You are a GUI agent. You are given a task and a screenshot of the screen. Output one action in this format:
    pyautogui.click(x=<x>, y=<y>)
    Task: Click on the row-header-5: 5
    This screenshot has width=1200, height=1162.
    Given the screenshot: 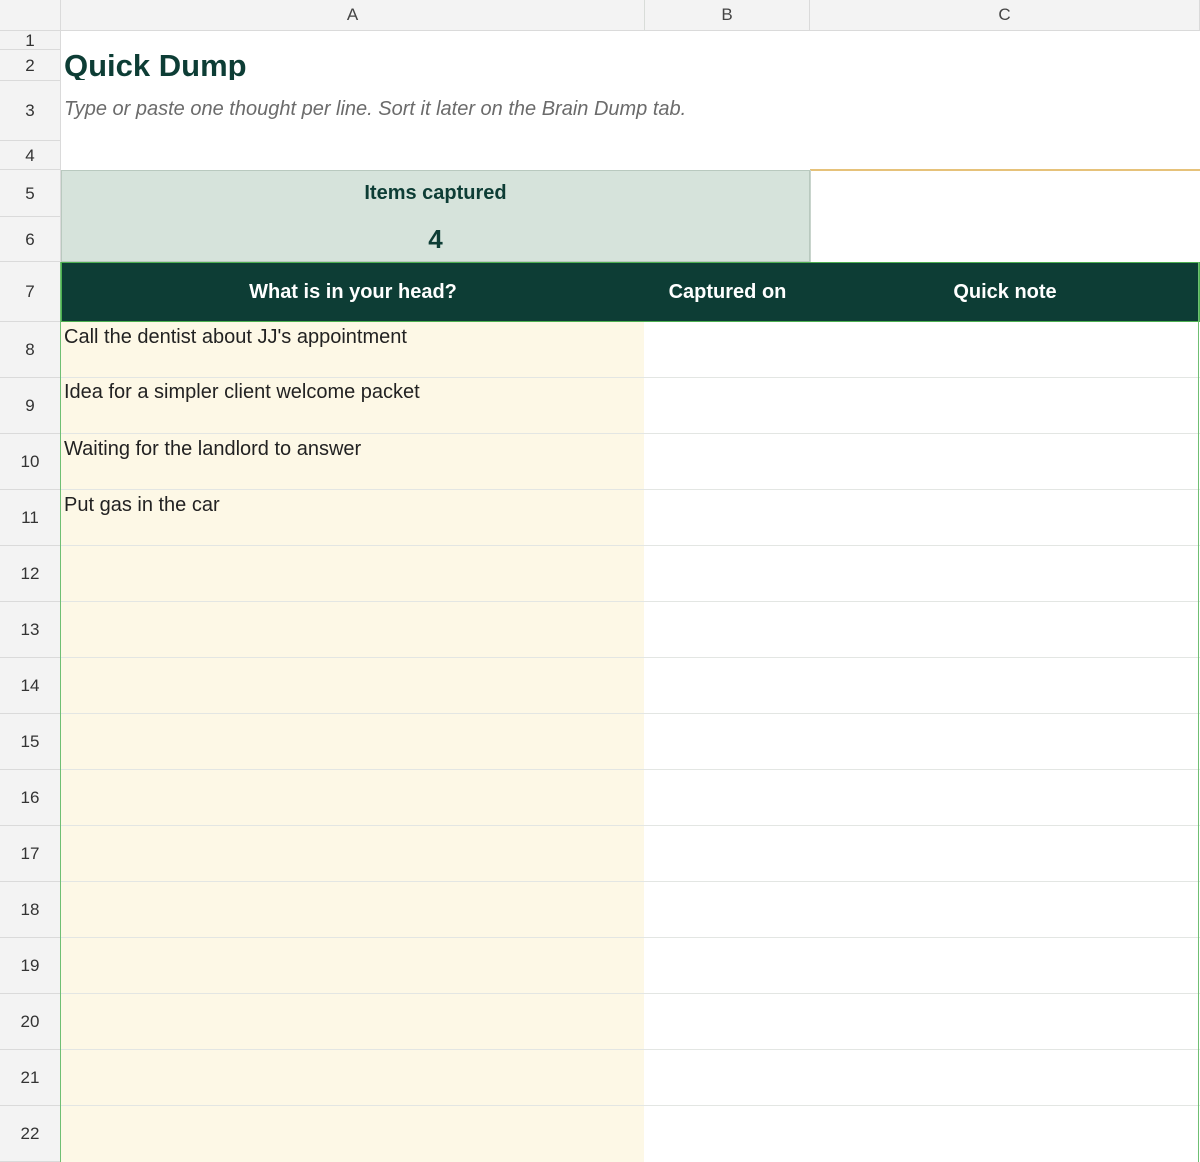 What is the action you would take?
    pyautogui.click(x=30, y=193)
    